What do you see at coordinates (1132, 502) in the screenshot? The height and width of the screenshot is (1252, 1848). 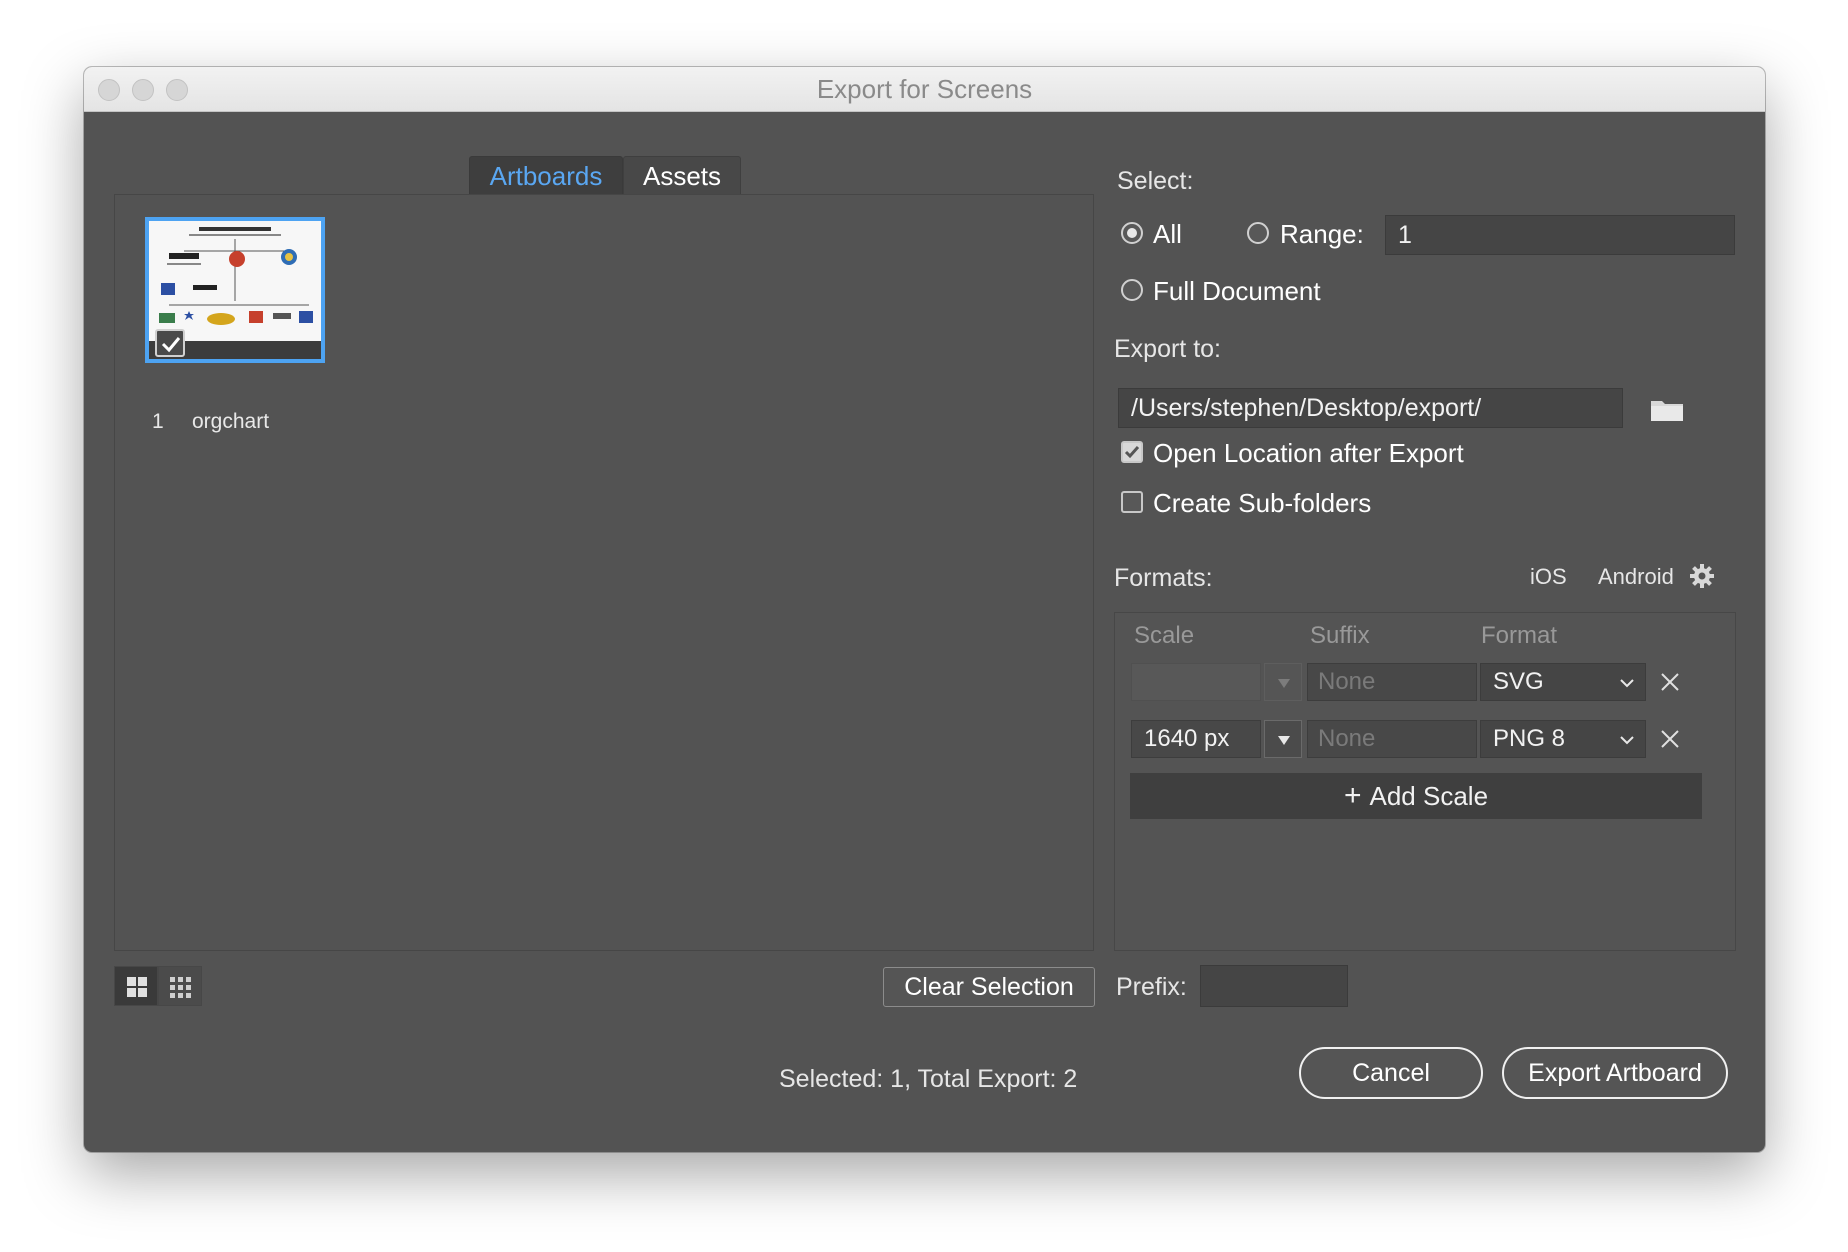 I see `create-subfolders-checkbox` at bounding box center [1132, 502].